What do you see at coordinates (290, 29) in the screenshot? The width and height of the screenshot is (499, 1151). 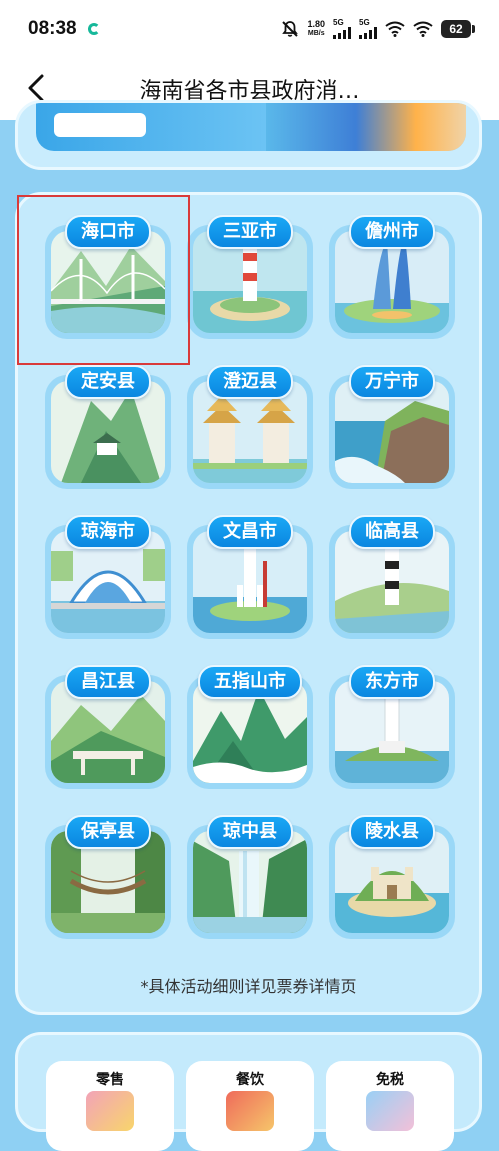 I see `mute-bell-icon` at bounding box center [290, 29].